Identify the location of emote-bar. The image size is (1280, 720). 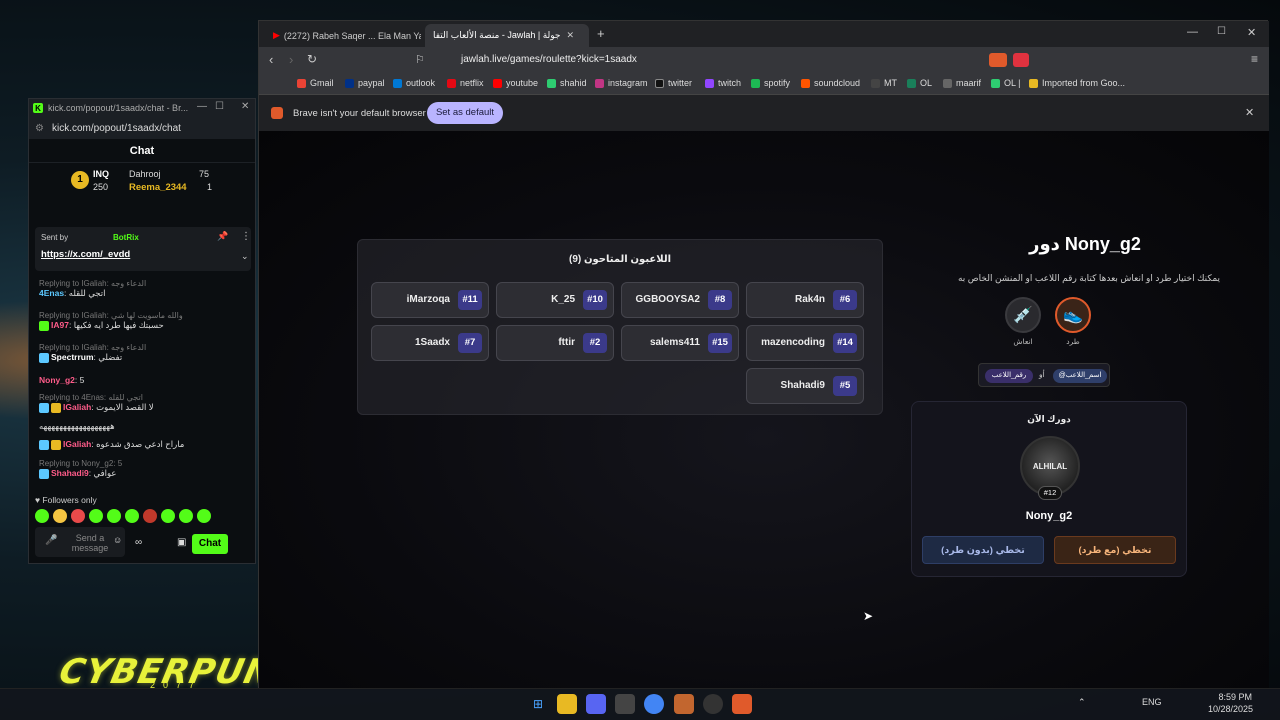
(125, 517).